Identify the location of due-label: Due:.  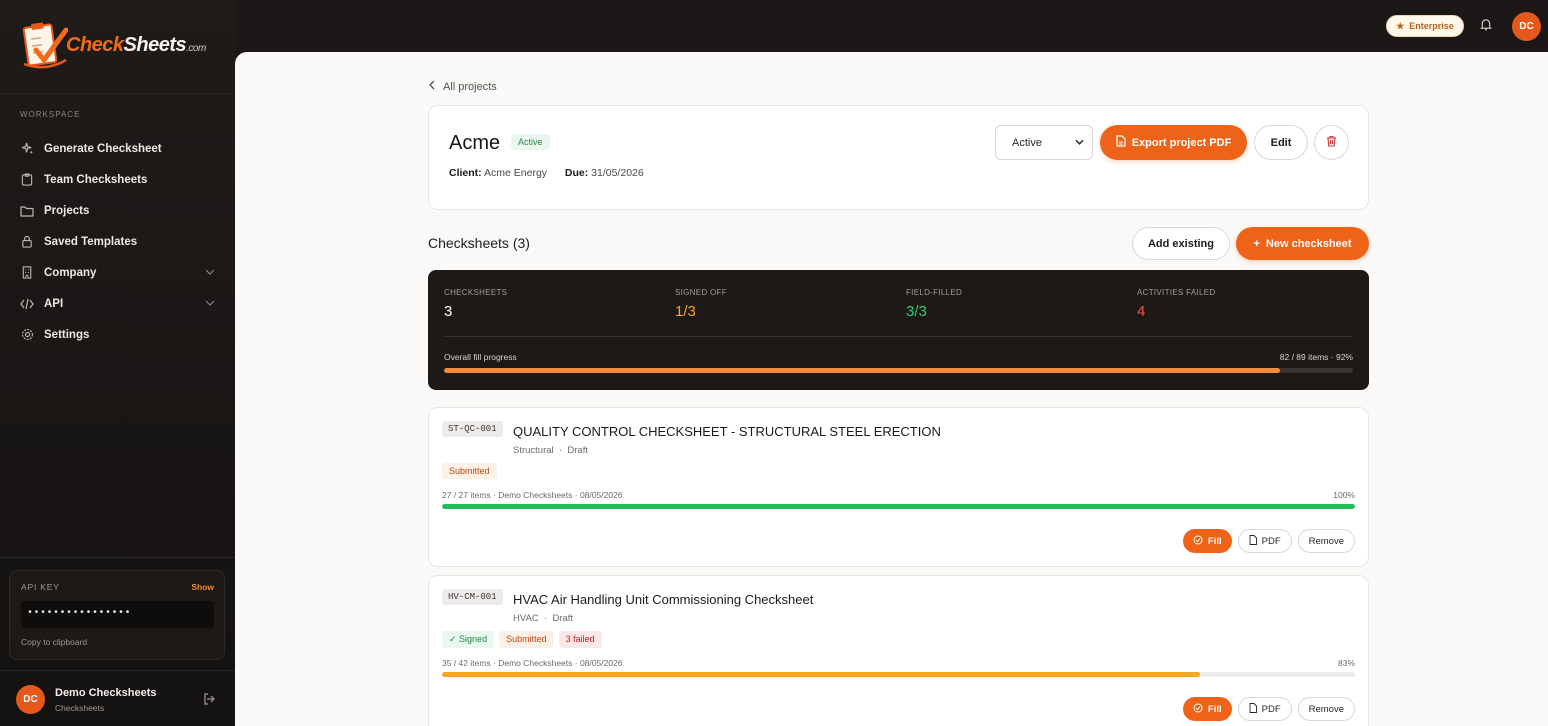
(576, 173).